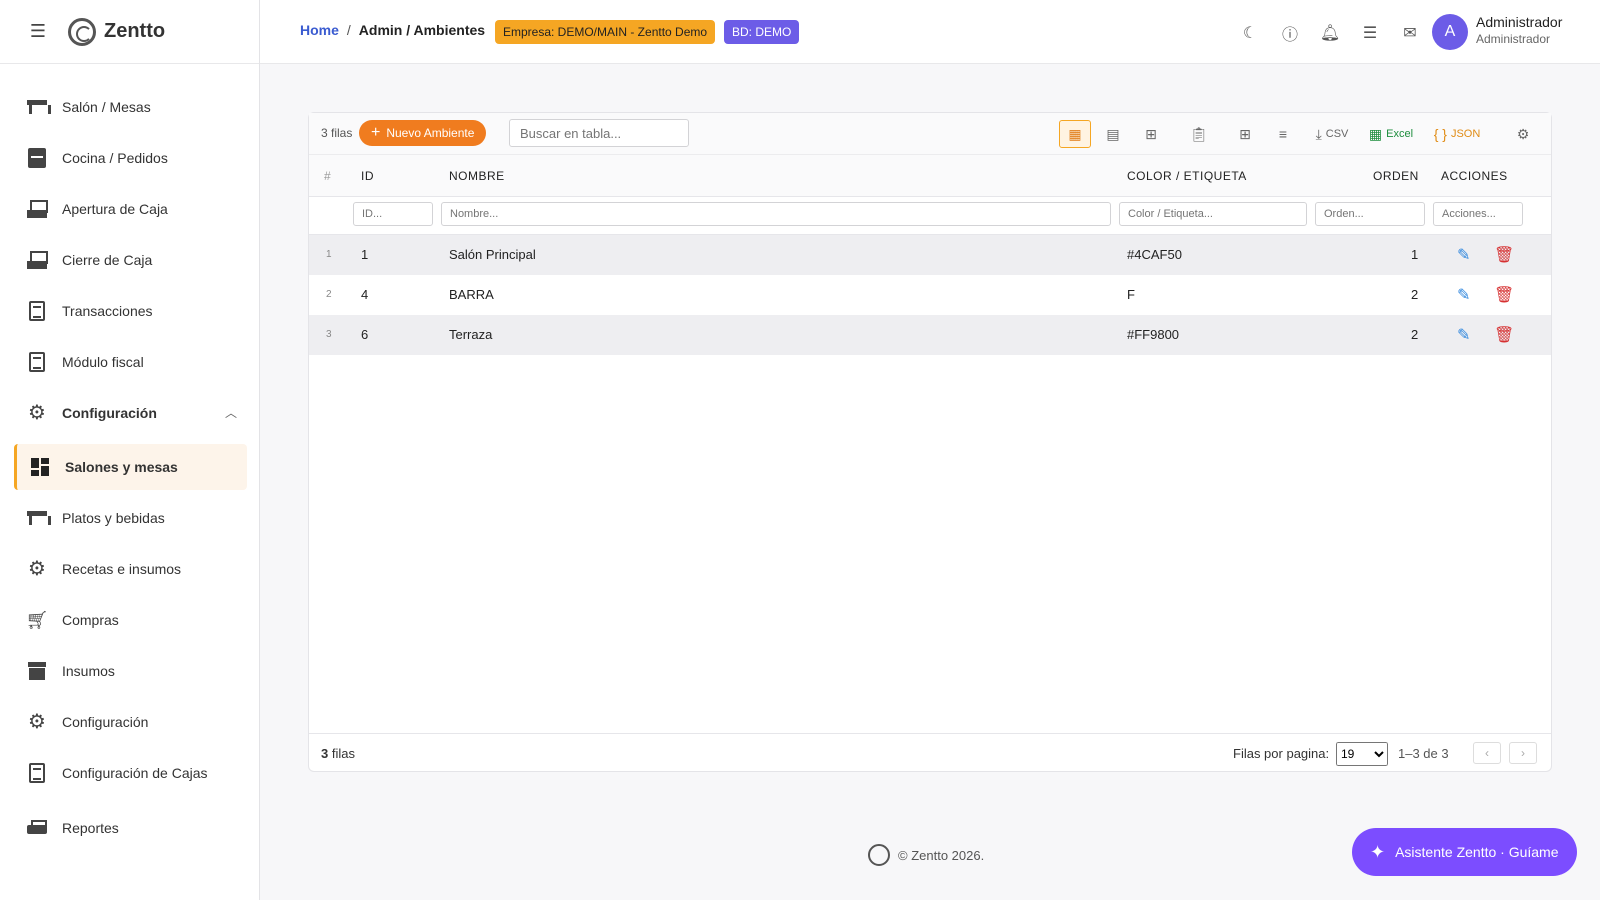 Image resolution: width=1600 pixels, height=900 pixels. I want to click on sidebar-item-recetas-insumos: ⚙ Recetas e insumos, so click(130, 569).